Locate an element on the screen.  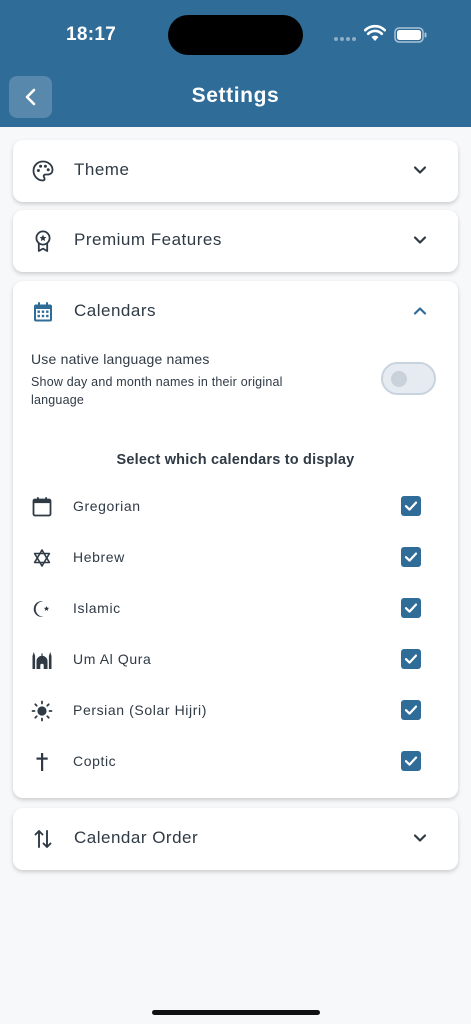
hebrew-checkbox is located at coordinates (411, 557).